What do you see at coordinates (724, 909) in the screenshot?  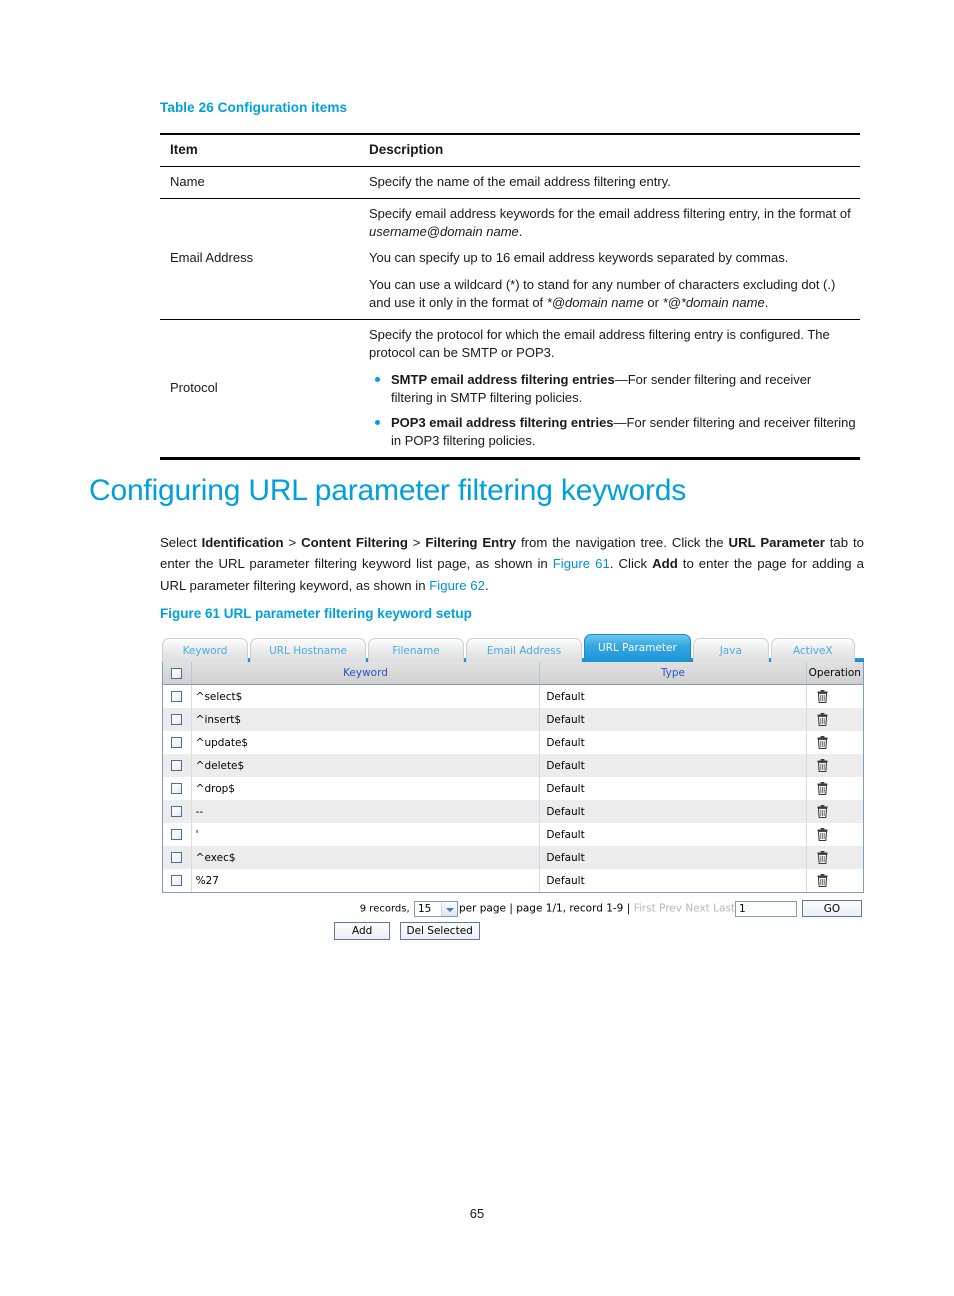 I see `pager-last-link: Last` at bounding box center [724, 909].